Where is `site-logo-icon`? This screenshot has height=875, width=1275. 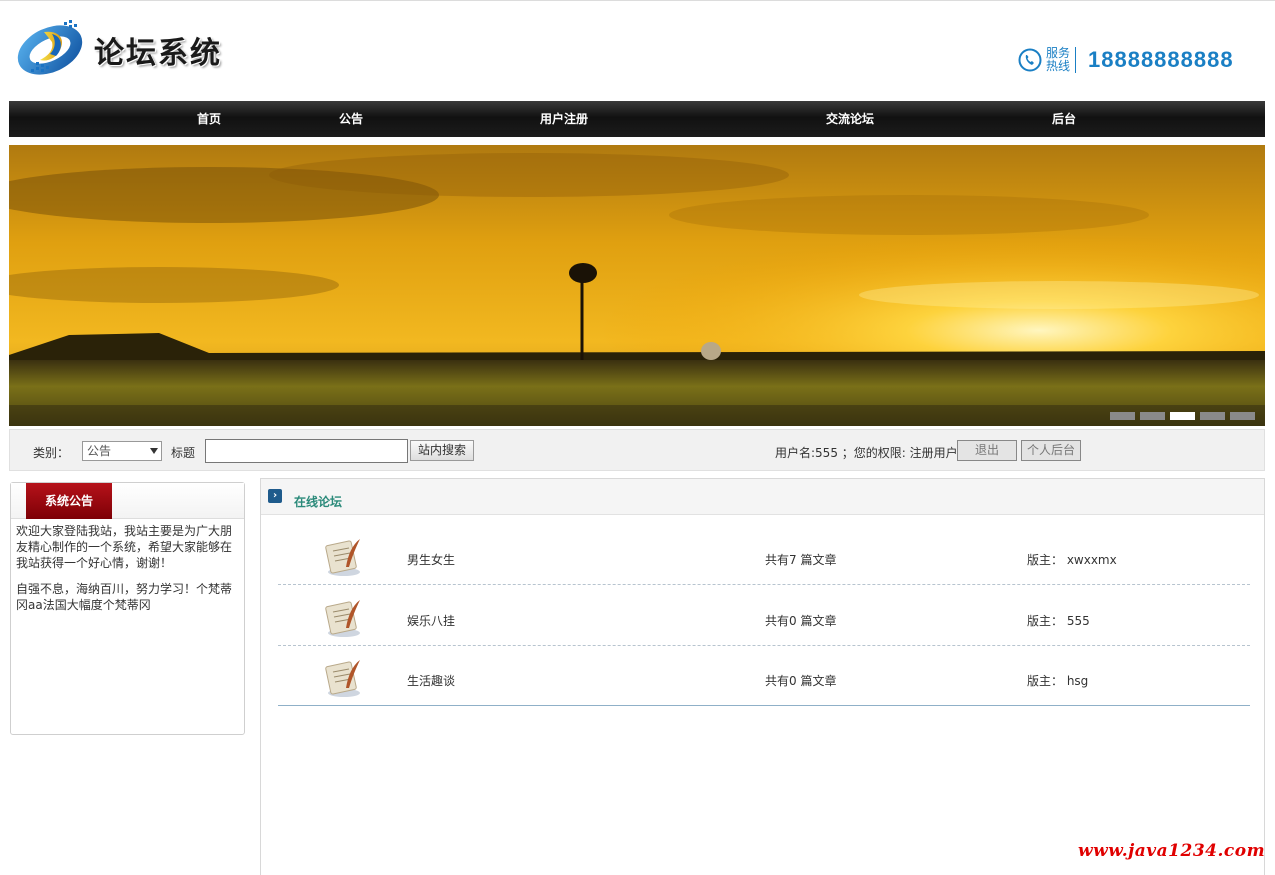 site-logo-icon is located at coordinates (50, 47).